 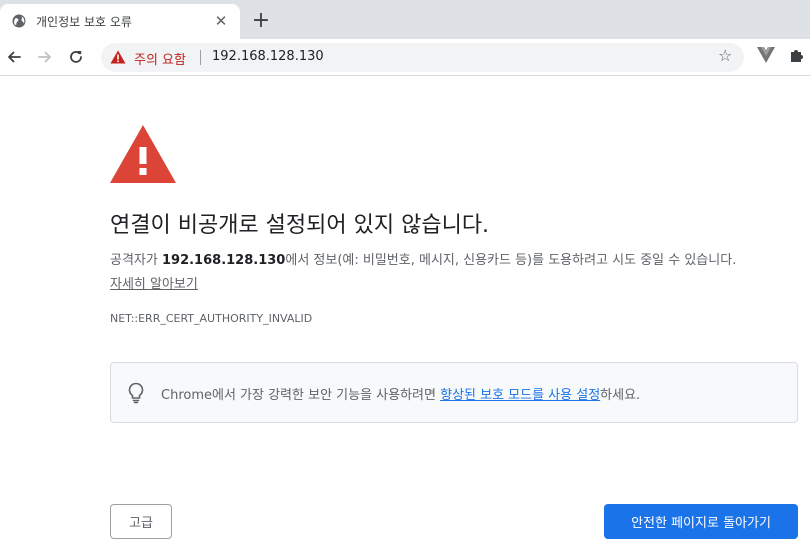 I want to click on reload-button, so click(x=76, y=57).